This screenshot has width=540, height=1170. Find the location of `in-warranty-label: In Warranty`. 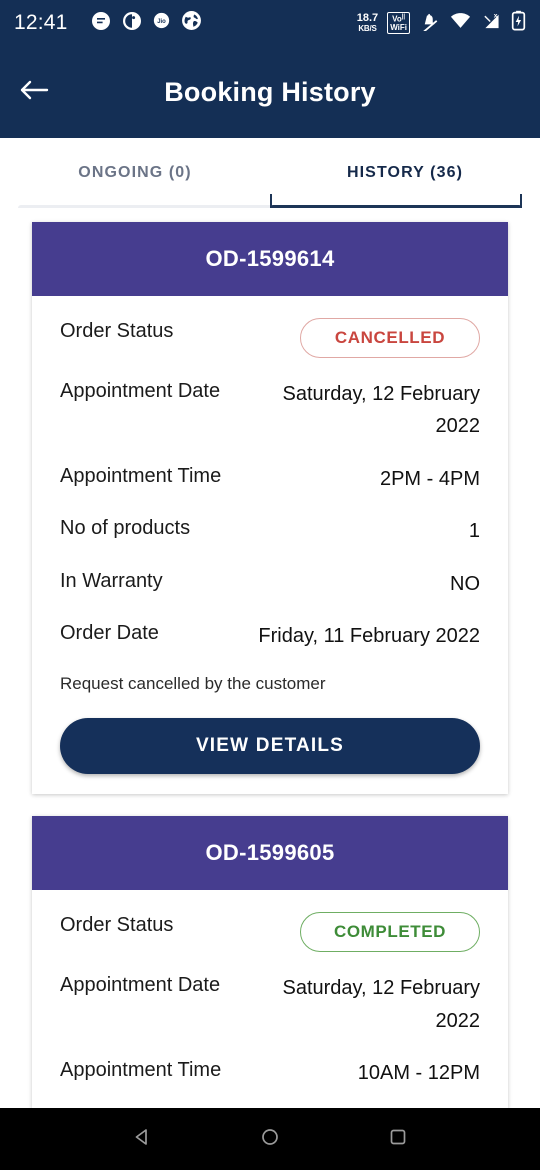

in-warranty-label: In Warranty is located at coordinates (111, 580).